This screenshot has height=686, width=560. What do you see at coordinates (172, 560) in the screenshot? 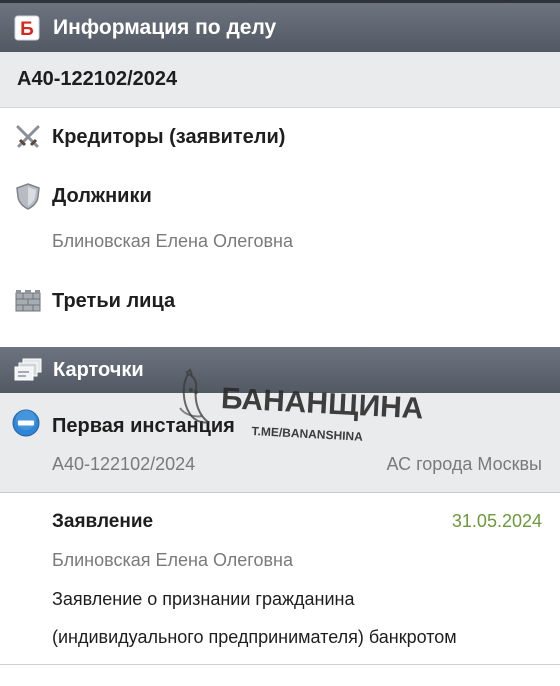
I see `application-party: Блиновская Елена Олеговна` at bounding box center [172, 560].